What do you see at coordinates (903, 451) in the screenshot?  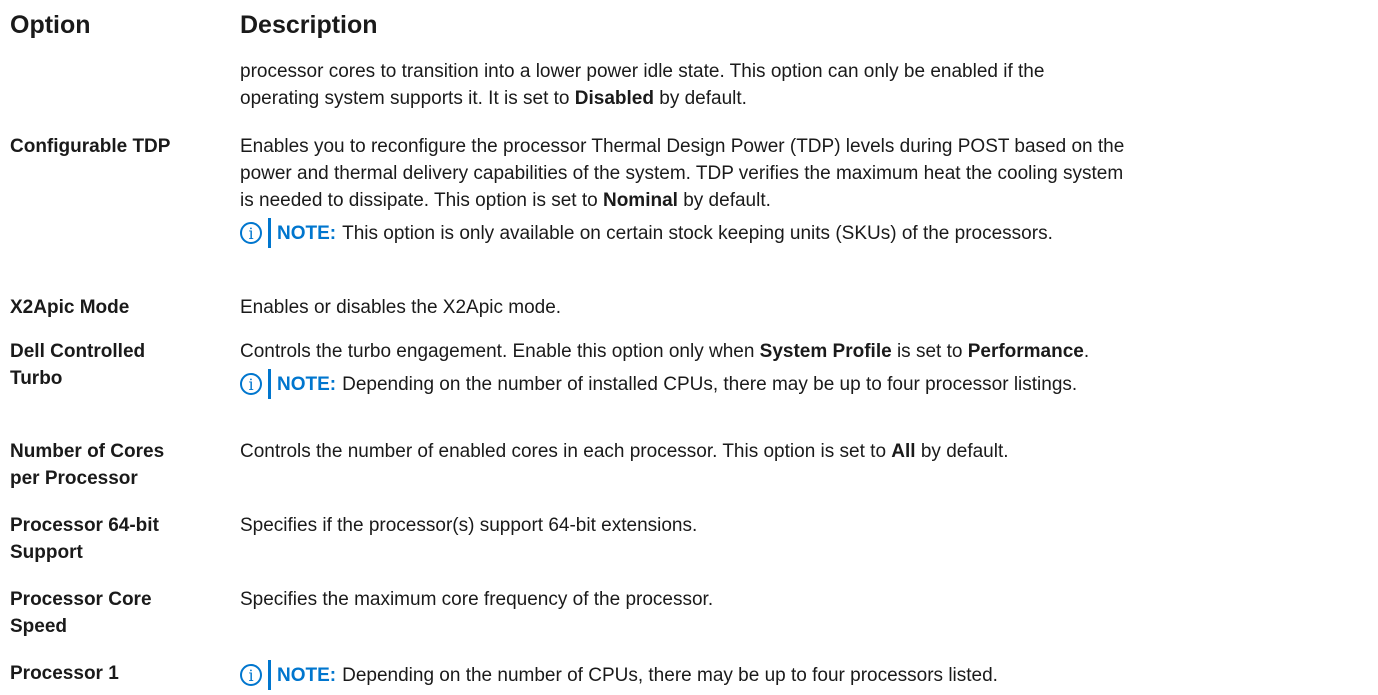 I see `desc-bold: All` at bounding box center [903, 451].